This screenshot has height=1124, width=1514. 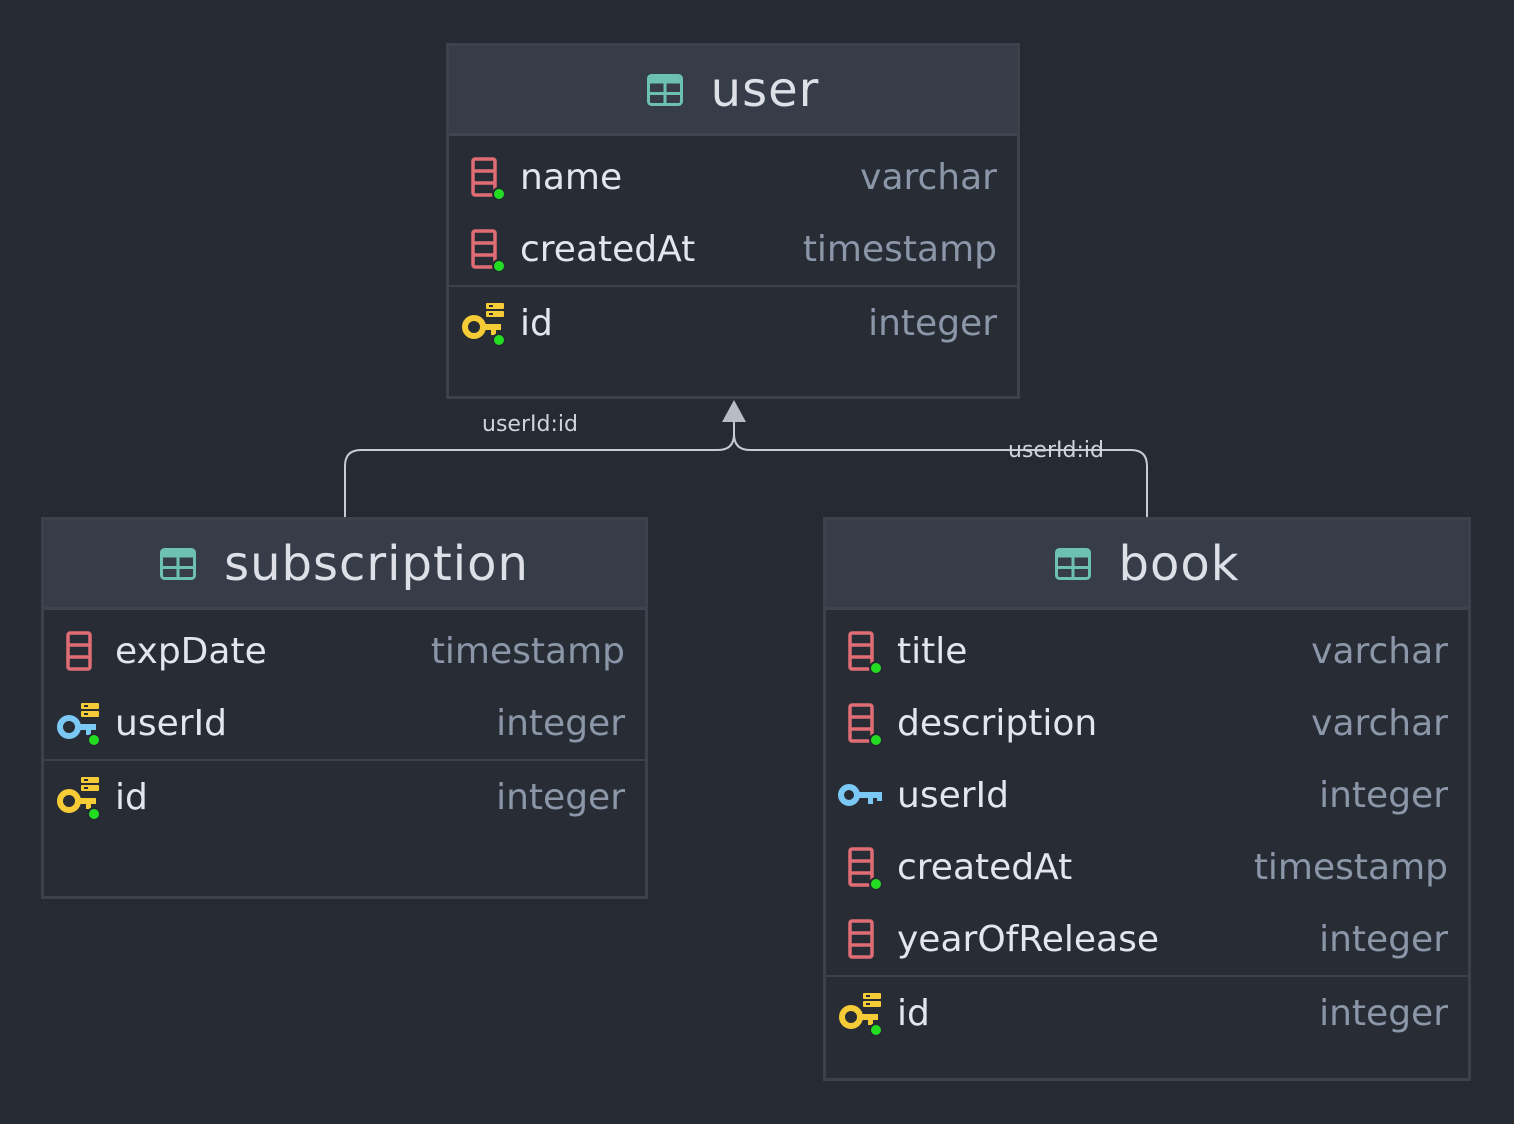 What do you see at coordinates (1056, 450) in the screenshot?
I see `edge-label-book: userId:id` at bounding box center [1056, 450].